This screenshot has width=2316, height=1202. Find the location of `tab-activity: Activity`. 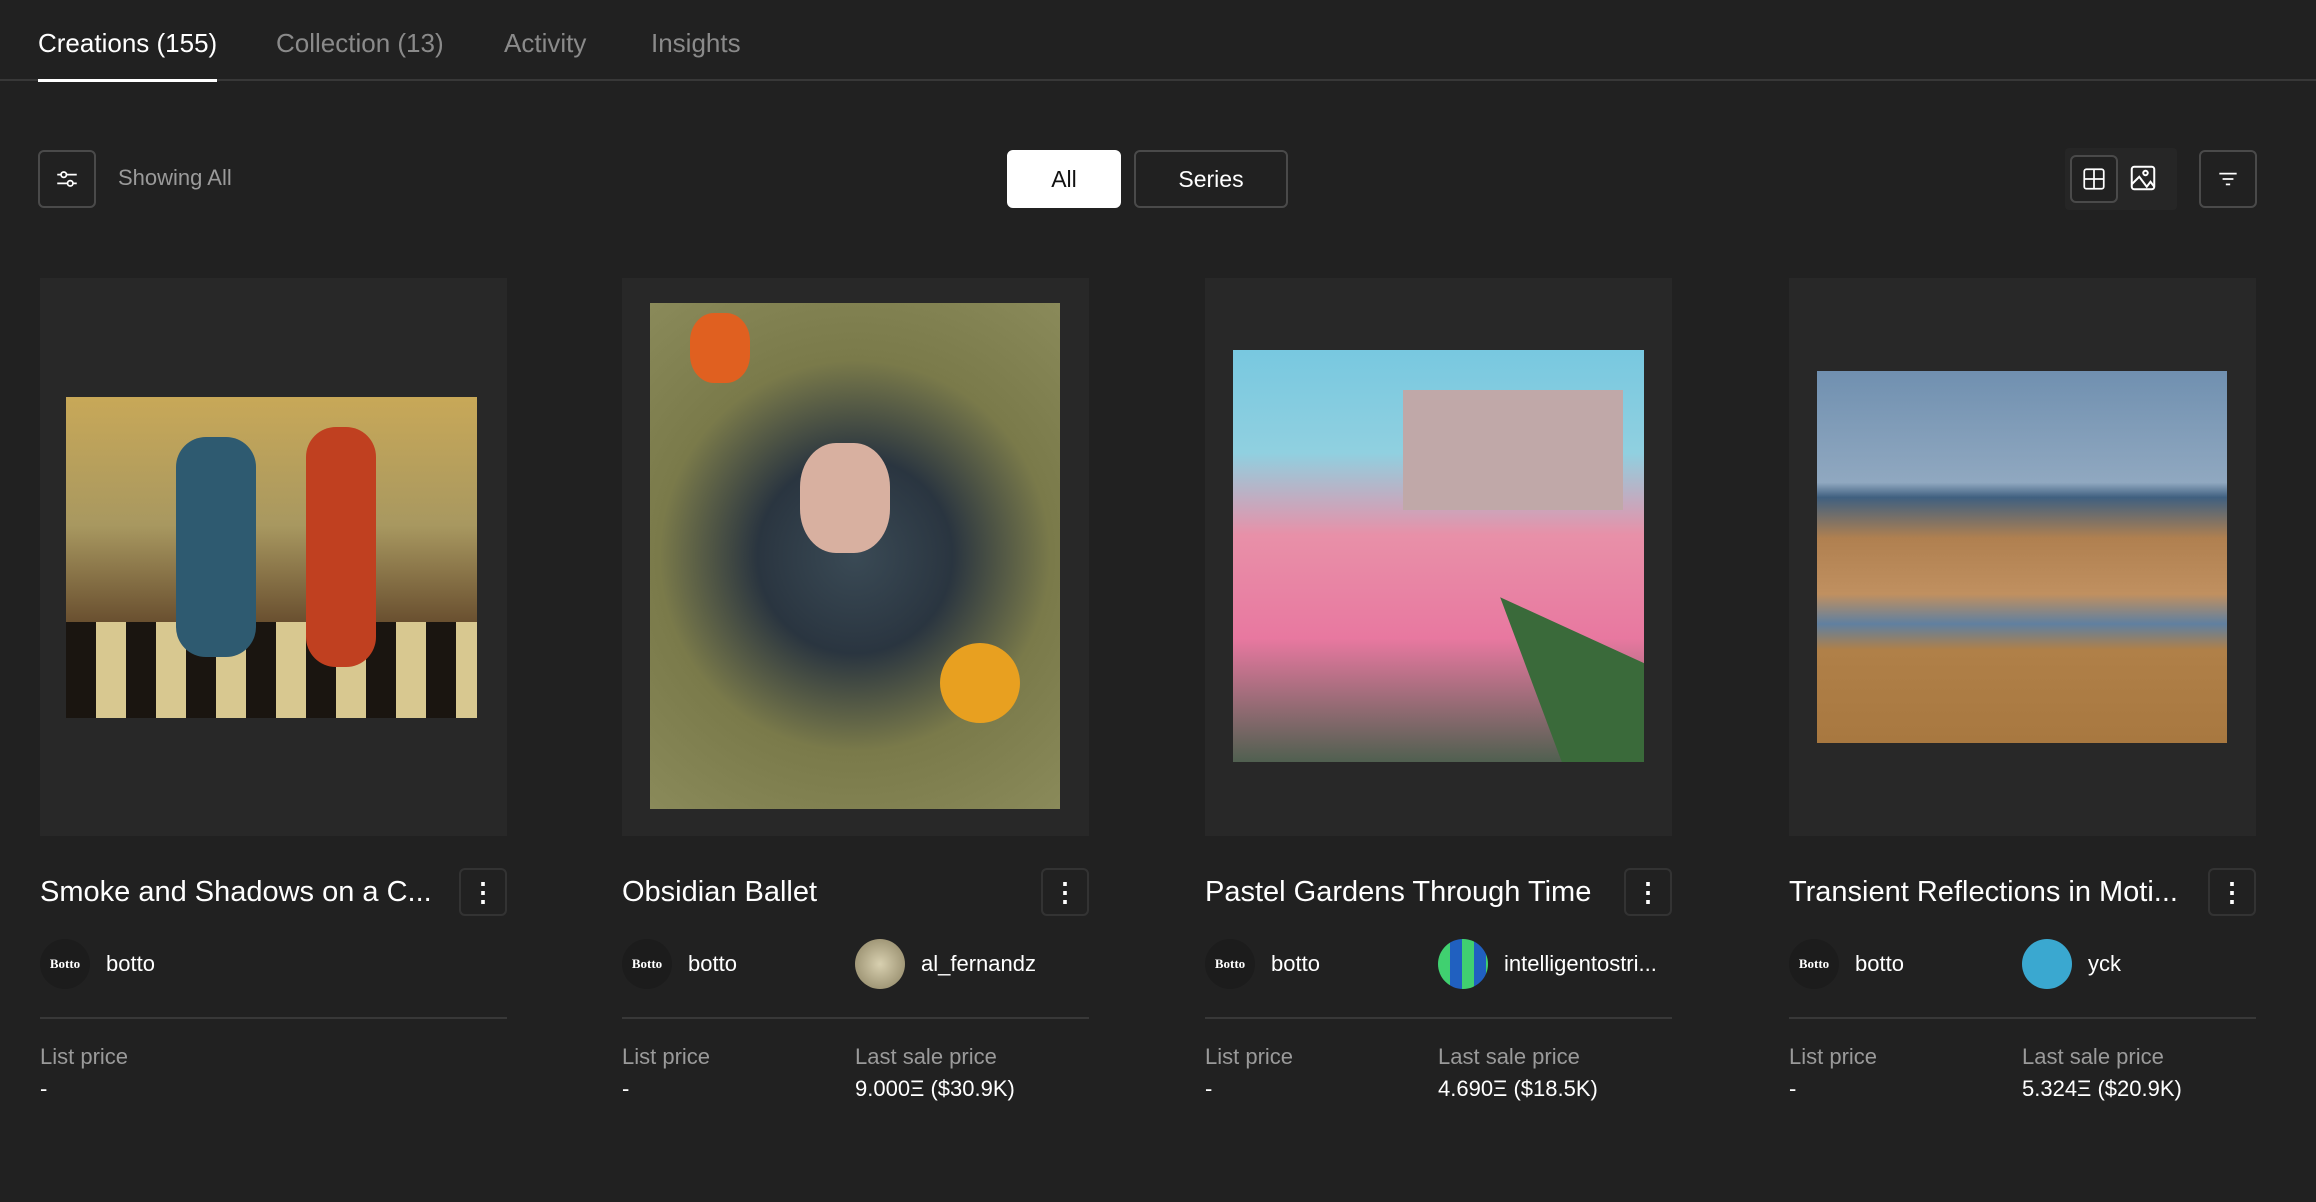

tab-activity: Activity is located at coordinates (545, 53).